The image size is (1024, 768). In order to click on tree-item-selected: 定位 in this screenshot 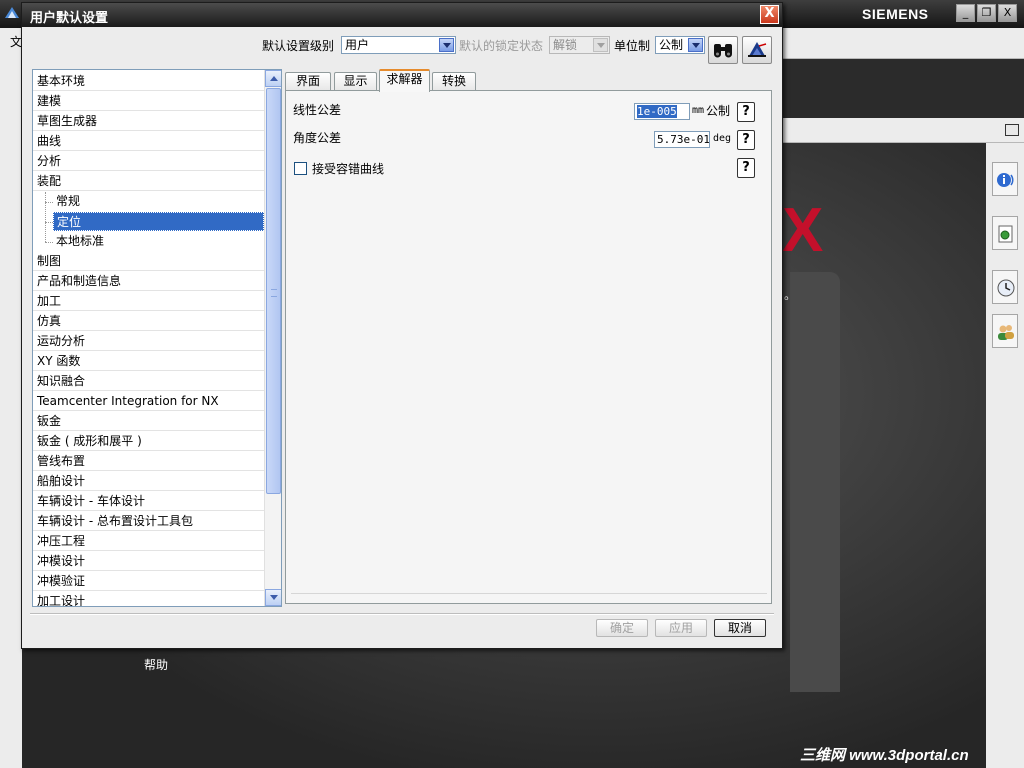, I will do `click(158, 221)`.